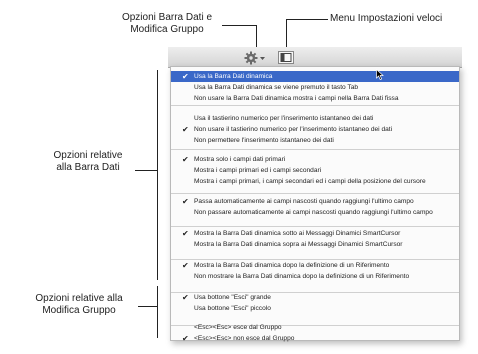 The height and width of the screenshot is (354, 478). I want to click on gear-icon, so click(254, 58).